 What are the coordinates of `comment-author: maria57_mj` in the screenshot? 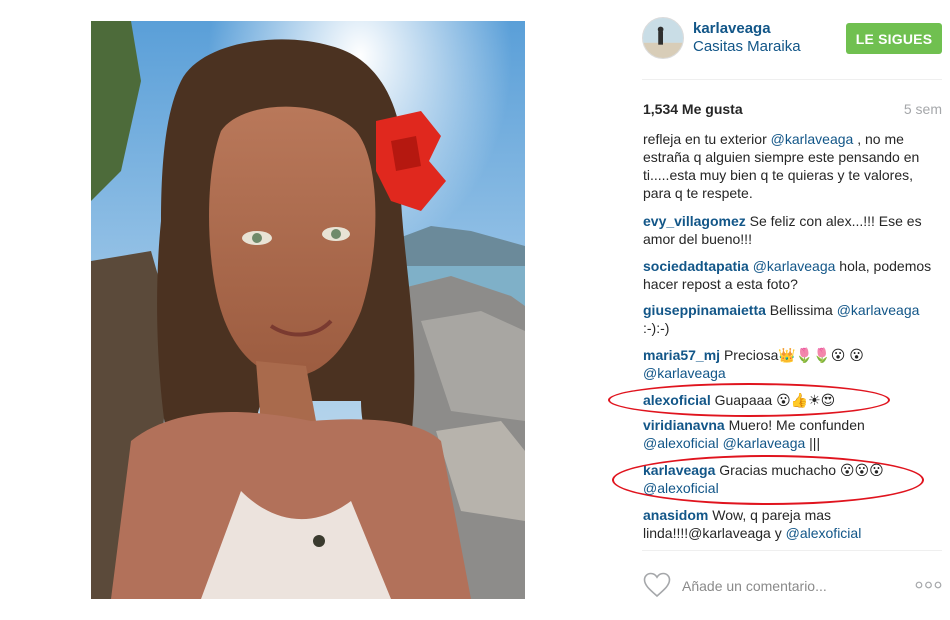 It's located at (681, 355).